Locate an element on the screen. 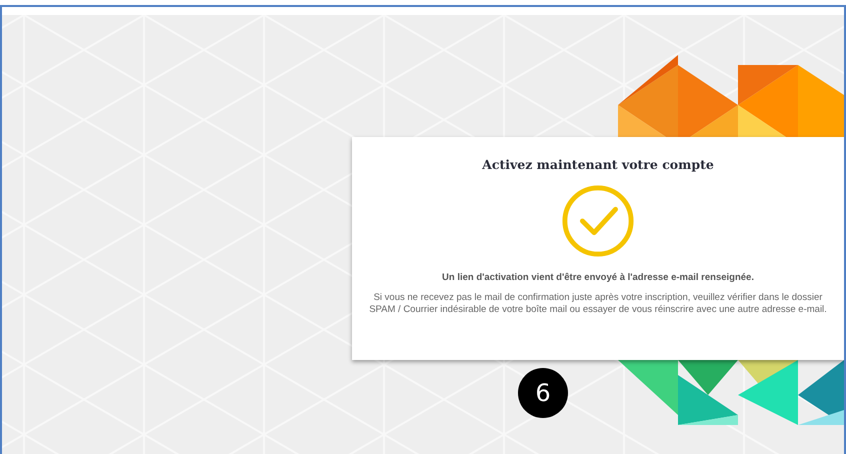 This screenshot has height=454, width=846. activation-message: Un lien d'activation vient d'être envoyé à l'adresse e-mail renseignée. is located at coordinates (598, 277).